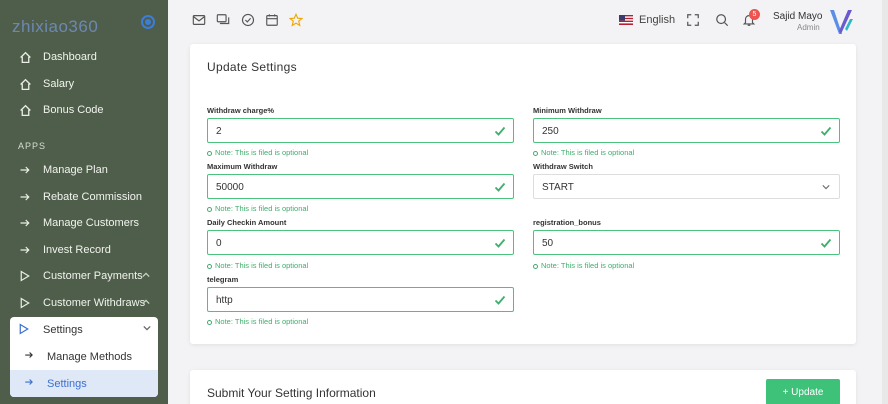 The height and width of the screenshot is (404, 888). I want to click on field-value: 0, so click(219, 243).